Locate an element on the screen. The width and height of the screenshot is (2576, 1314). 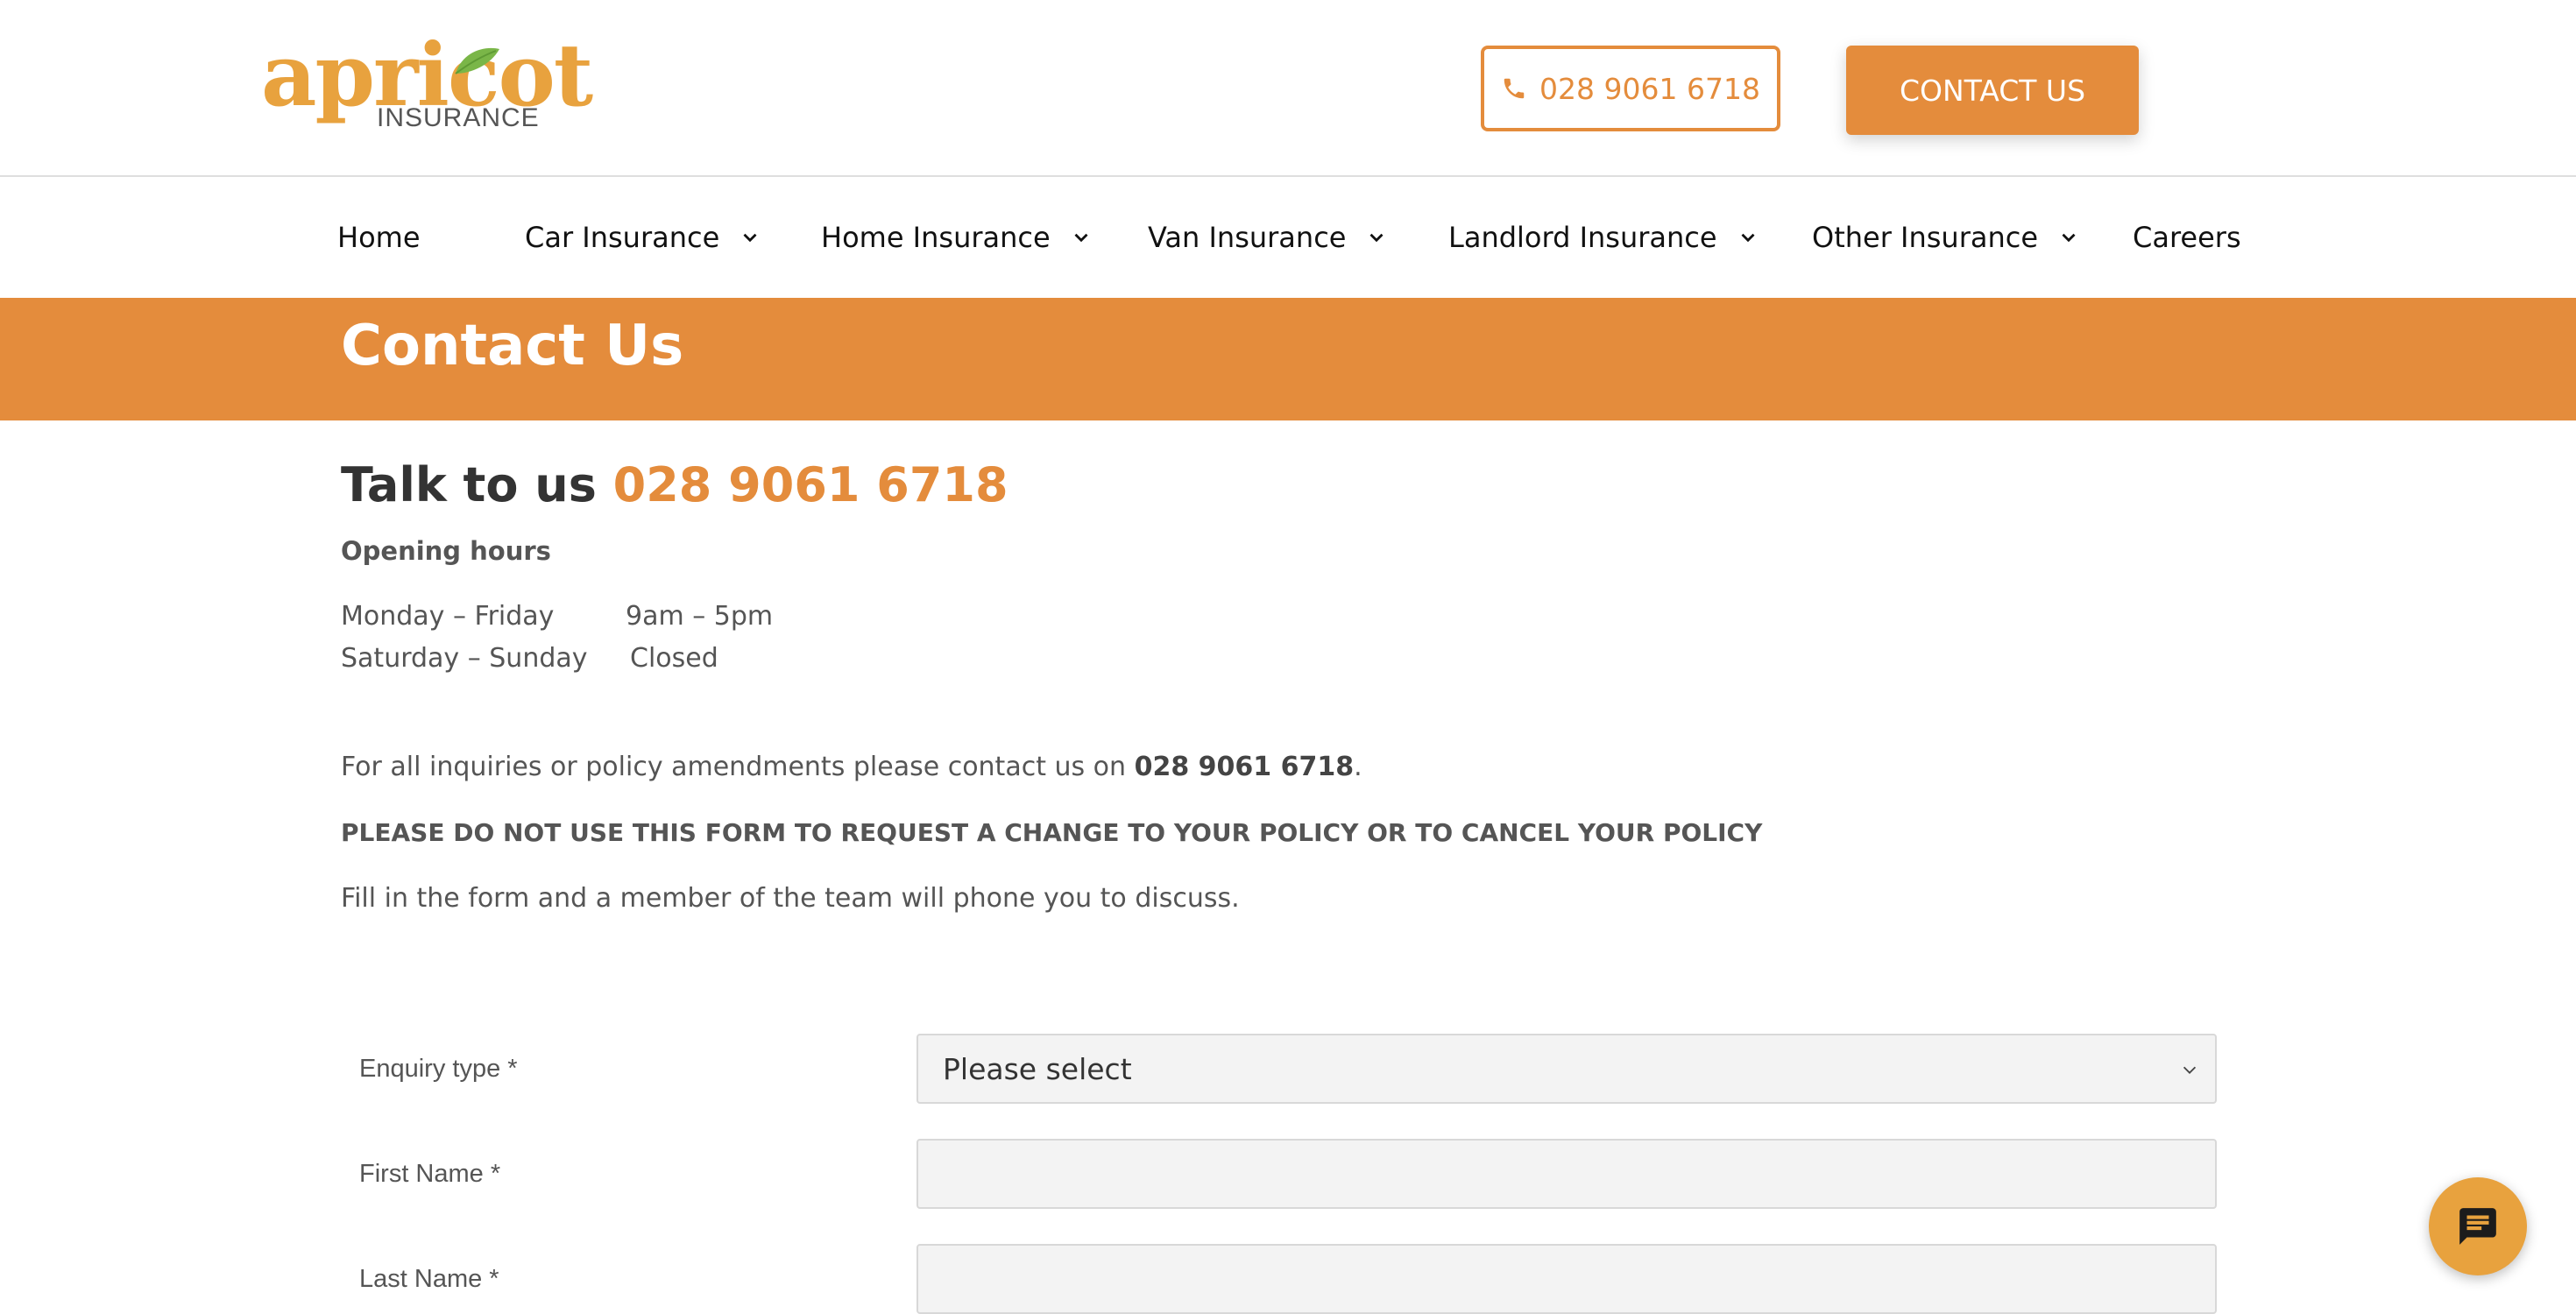
nav-item-car-insurance: Car Insurance is located at coordinates (643, 237).